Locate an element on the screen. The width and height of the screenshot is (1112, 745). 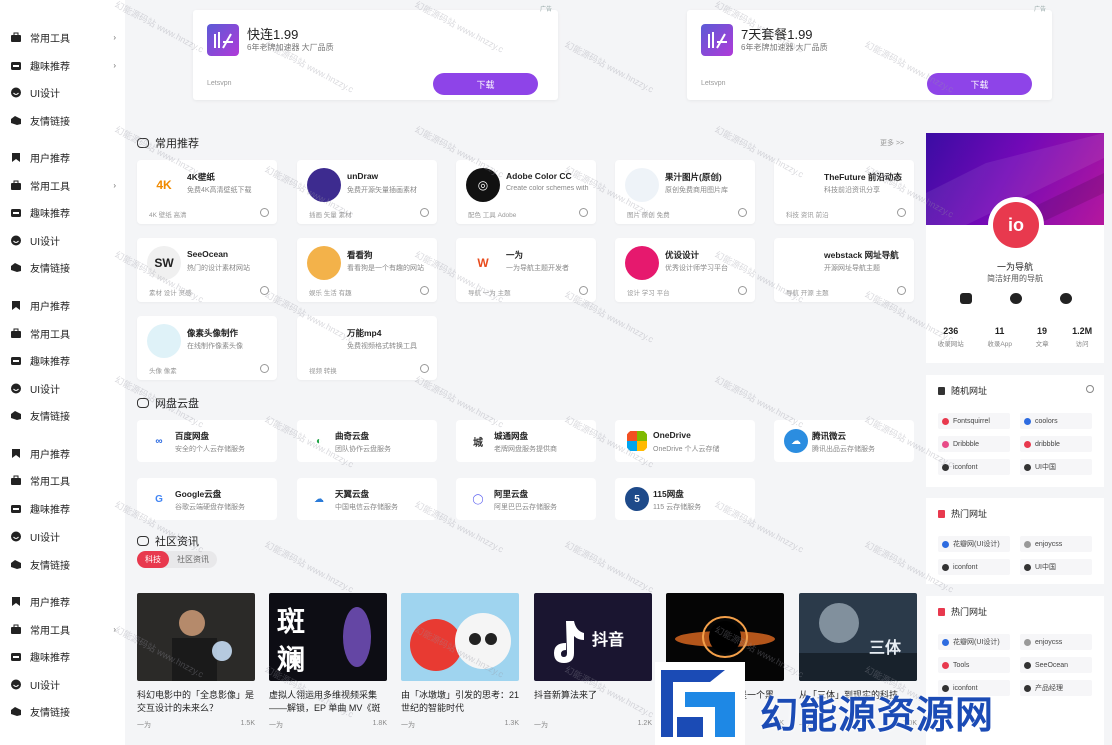
sidebar-item: 趣味推荐 › is located at coordinates (65, 65).